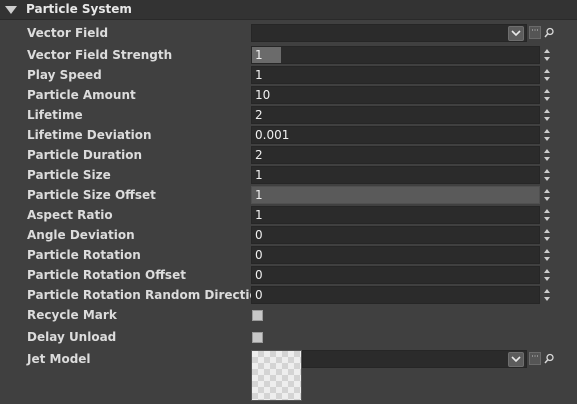  Describe the element at coordinates (257, 315) in the screenshot. I see `recycle-mark-checkbox` at that location.